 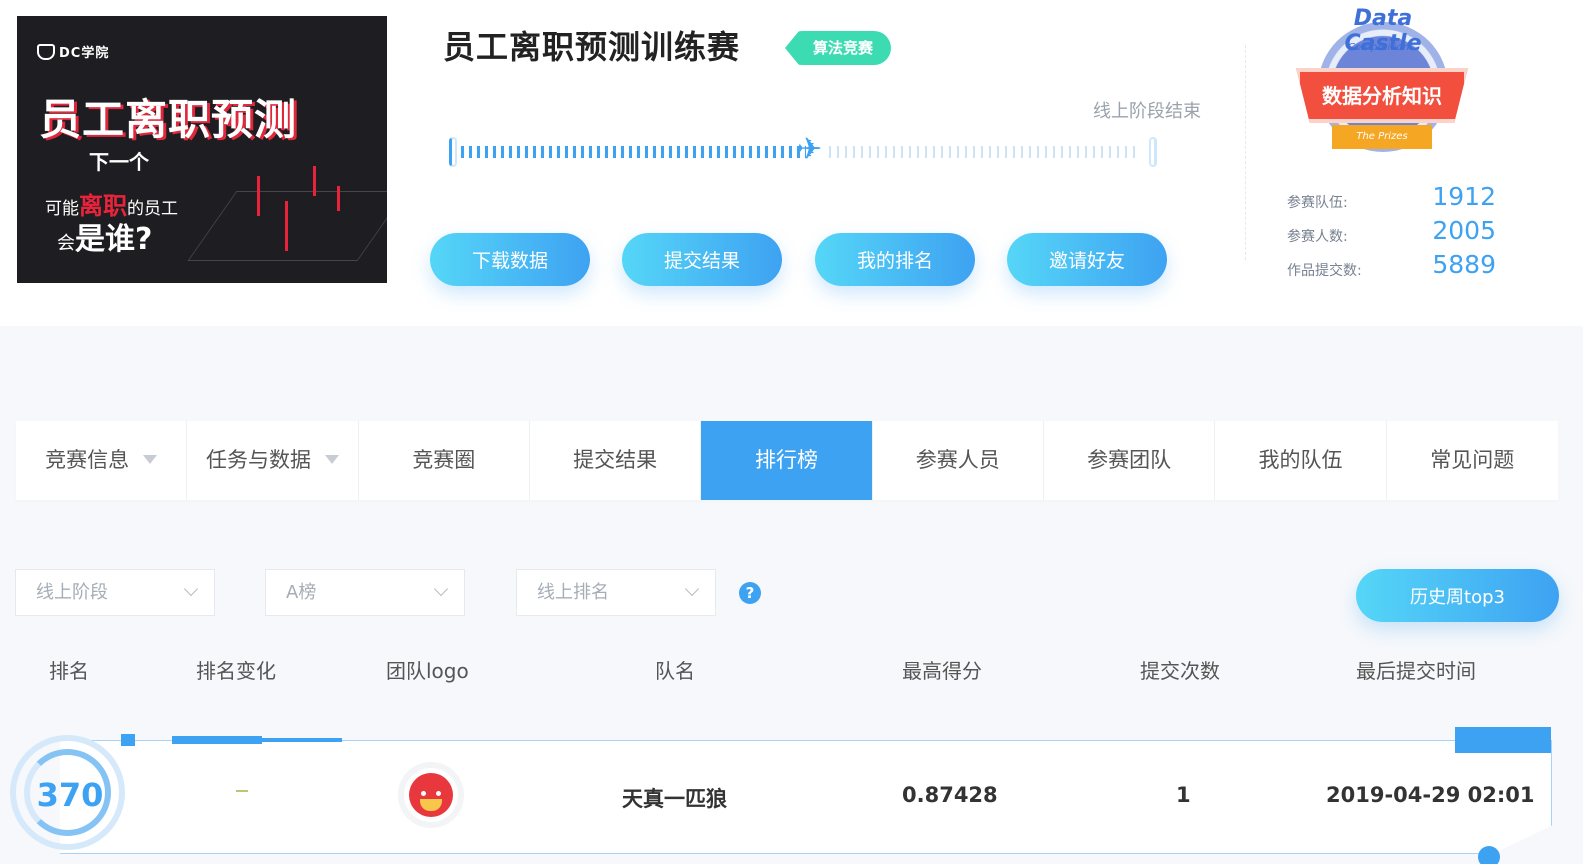 I want to click on rank-value: 370, so click(x=70, y=795).